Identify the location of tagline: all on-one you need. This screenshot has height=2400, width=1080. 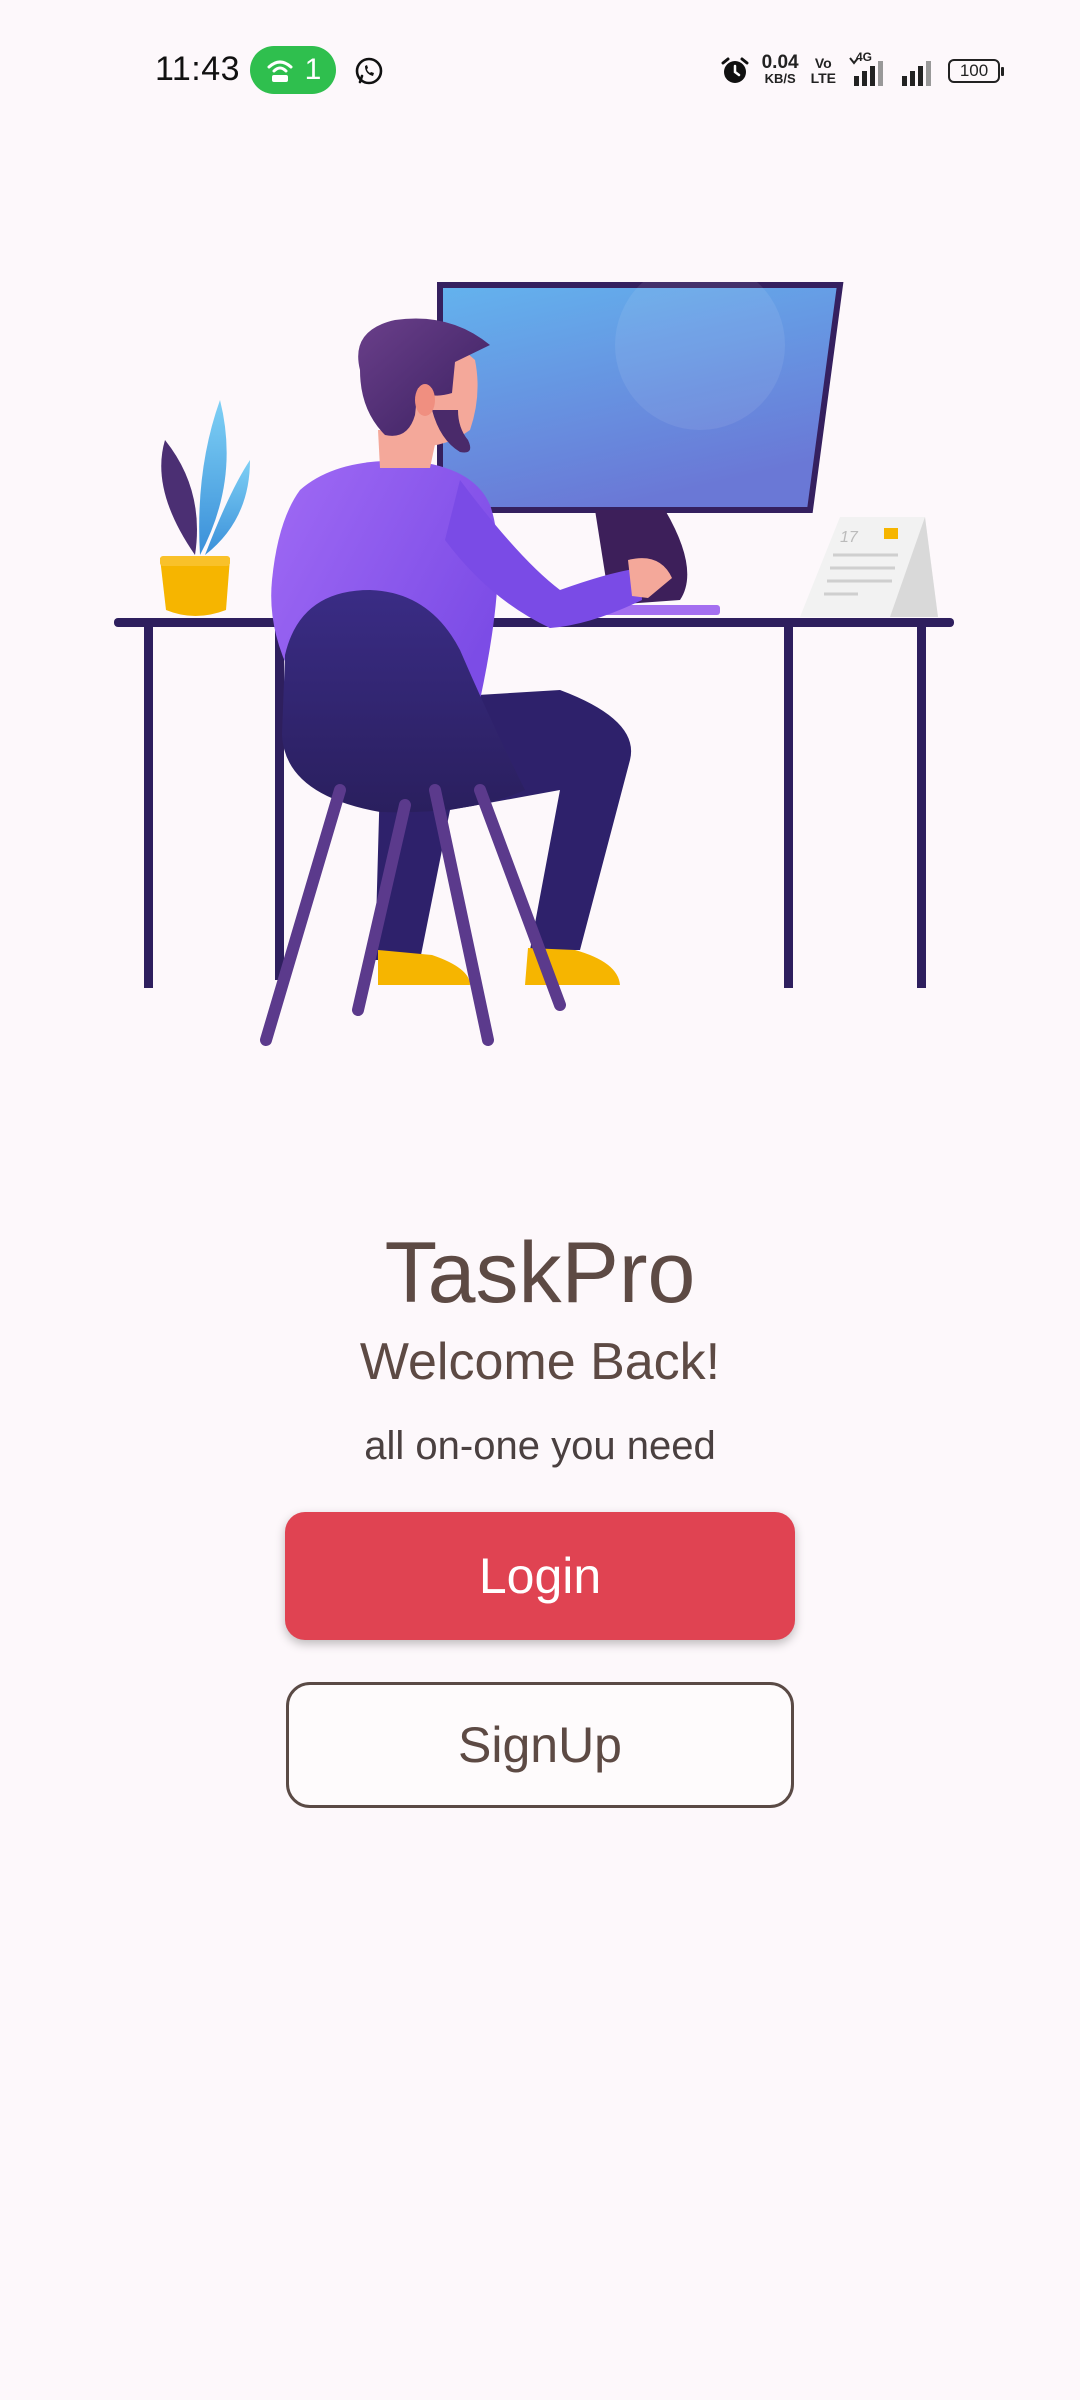
(540, 1446).